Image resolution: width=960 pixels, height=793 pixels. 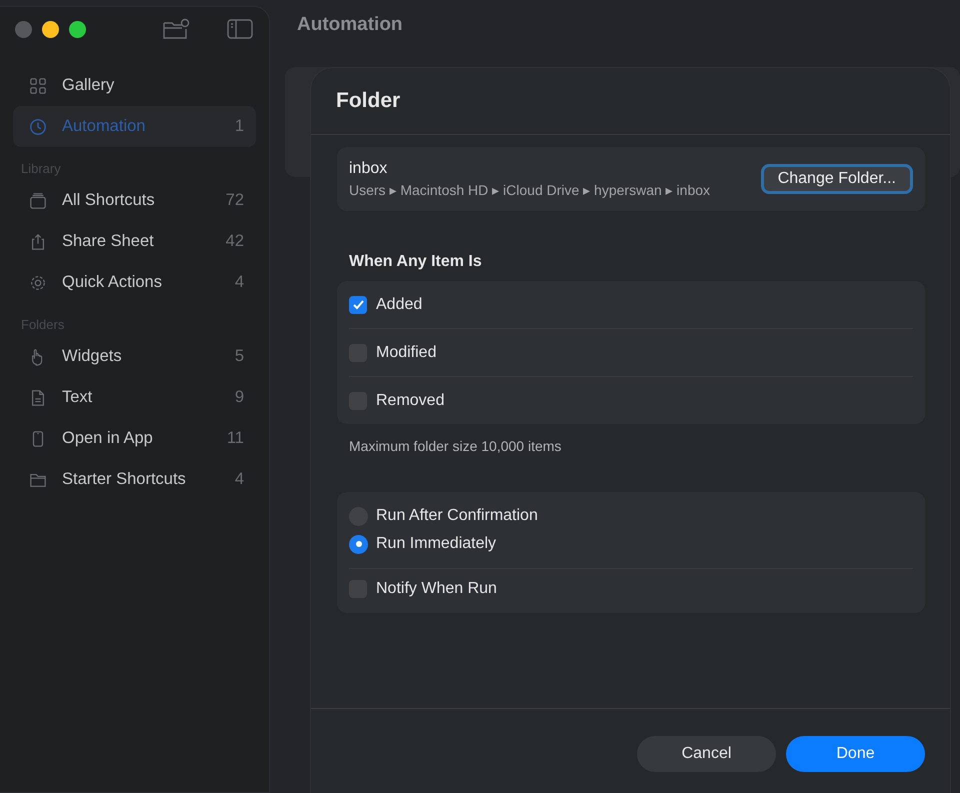 What do you see at coordinates (706, 754) in the screenshot?
I see `cancel-button: Cancel` at bounding box center [706, 754].